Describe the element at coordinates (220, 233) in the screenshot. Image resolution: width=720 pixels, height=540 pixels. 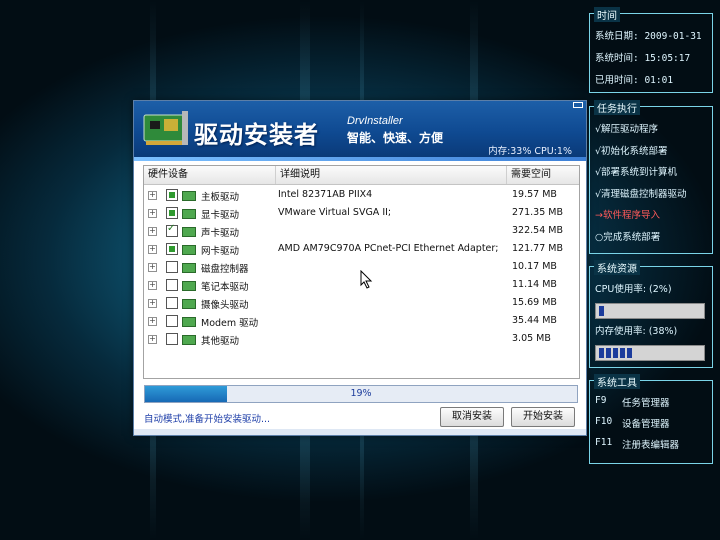
I see `device-name: 声卡驱动` at that location.